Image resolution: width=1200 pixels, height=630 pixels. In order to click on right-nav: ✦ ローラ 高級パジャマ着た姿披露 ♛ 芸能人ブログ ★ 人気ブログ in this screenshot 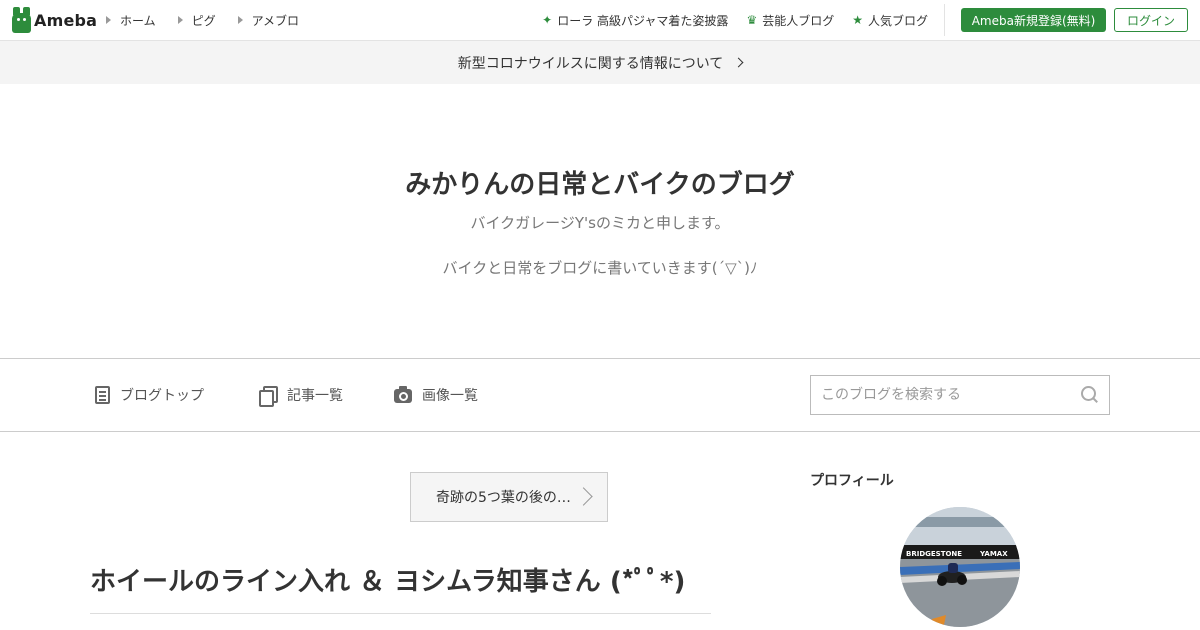, I will do `click(735, 20)`.